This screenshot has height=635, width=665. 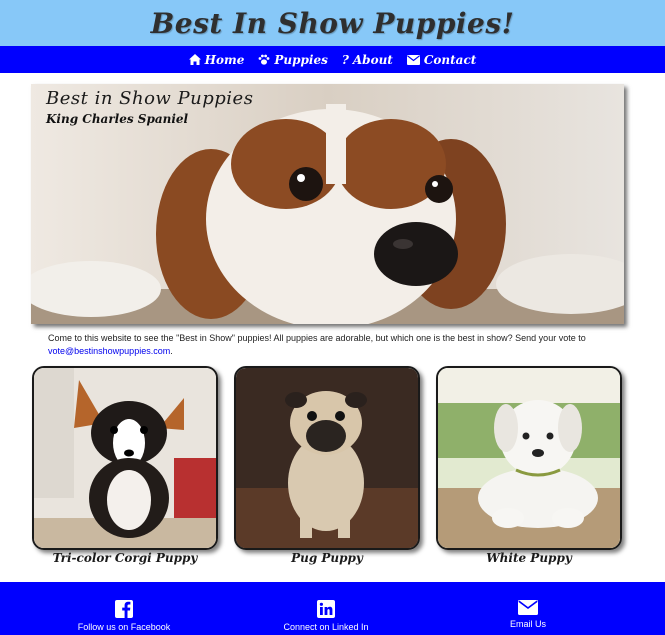 I want to click on white-puppy-photo, so click(x=529, y=458).